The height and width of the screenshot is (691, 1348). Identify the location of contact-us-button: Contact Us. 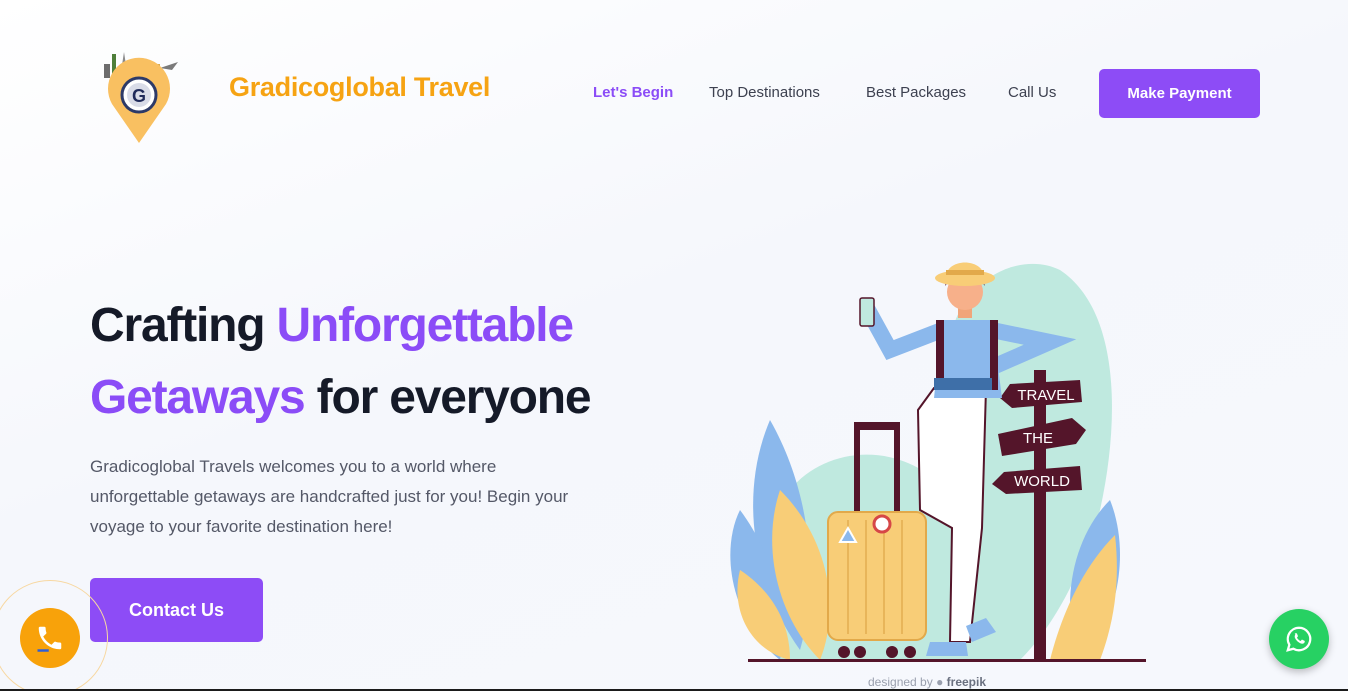
(176, 610).